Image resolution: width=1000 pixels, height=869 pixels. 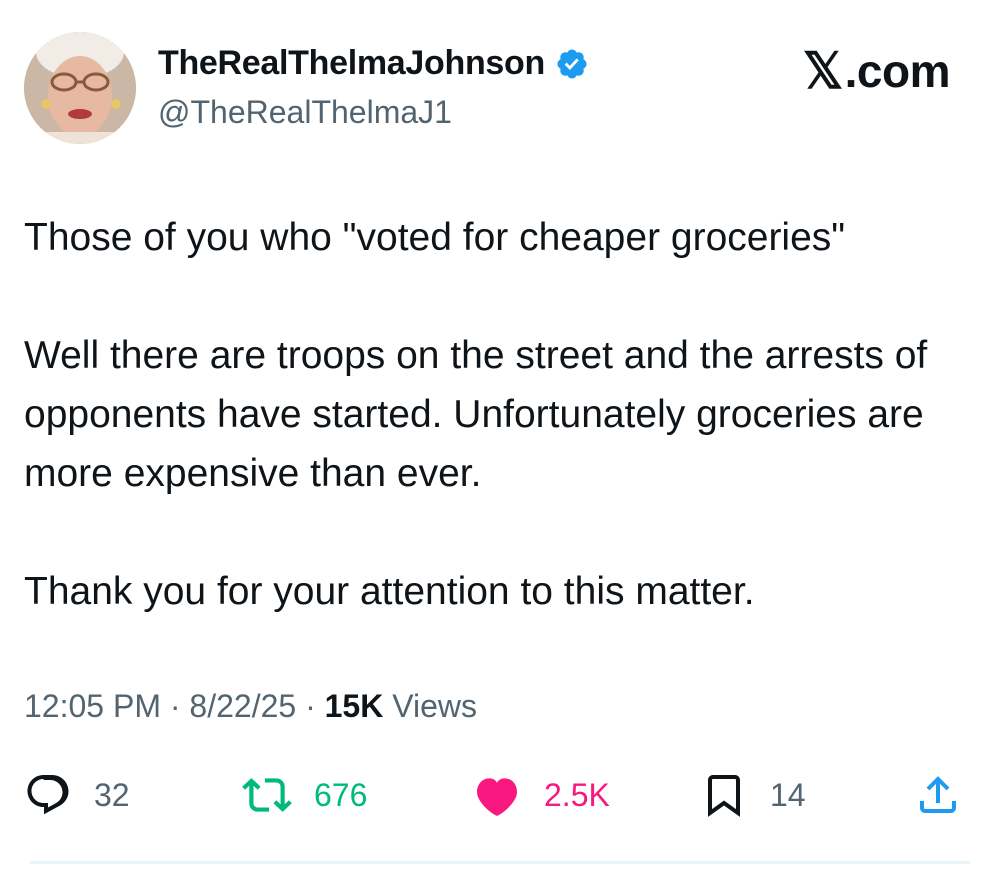 What do you see at coordinates (572, 63) in the screenshot?
I see `verified-badge-icon` at bounding box center [572, 63].